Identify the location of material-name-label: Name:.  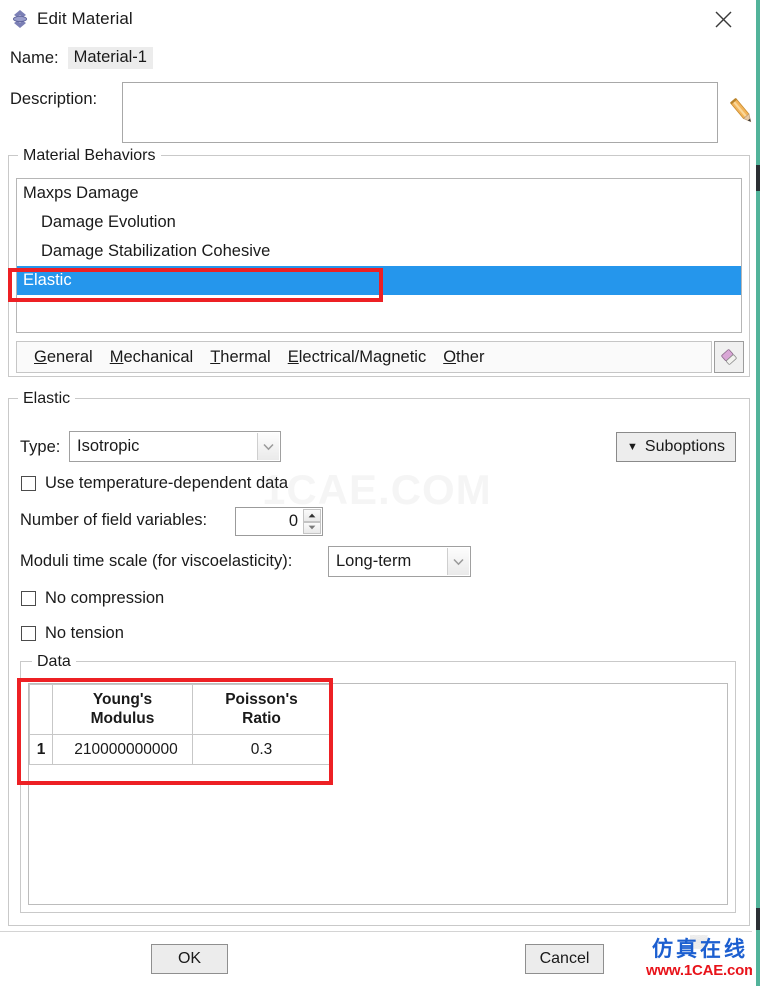
(34, 57).